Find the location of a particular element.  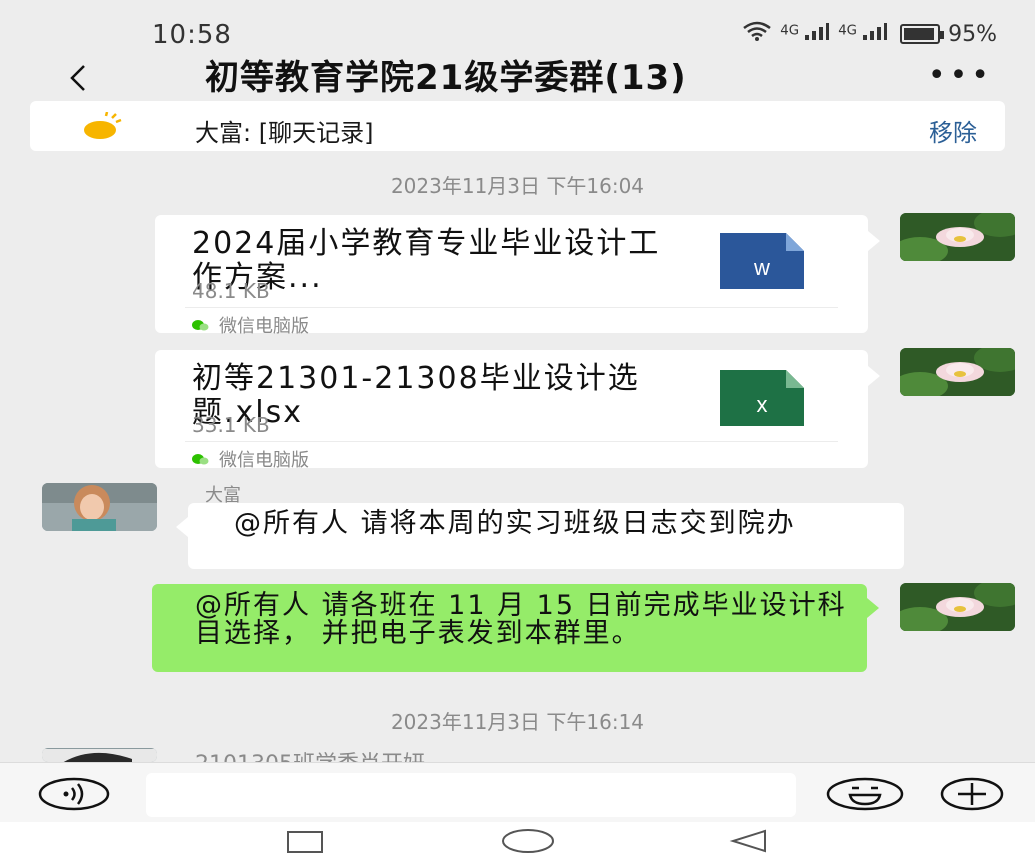

battery-icon is located at coordinates (922, 34).